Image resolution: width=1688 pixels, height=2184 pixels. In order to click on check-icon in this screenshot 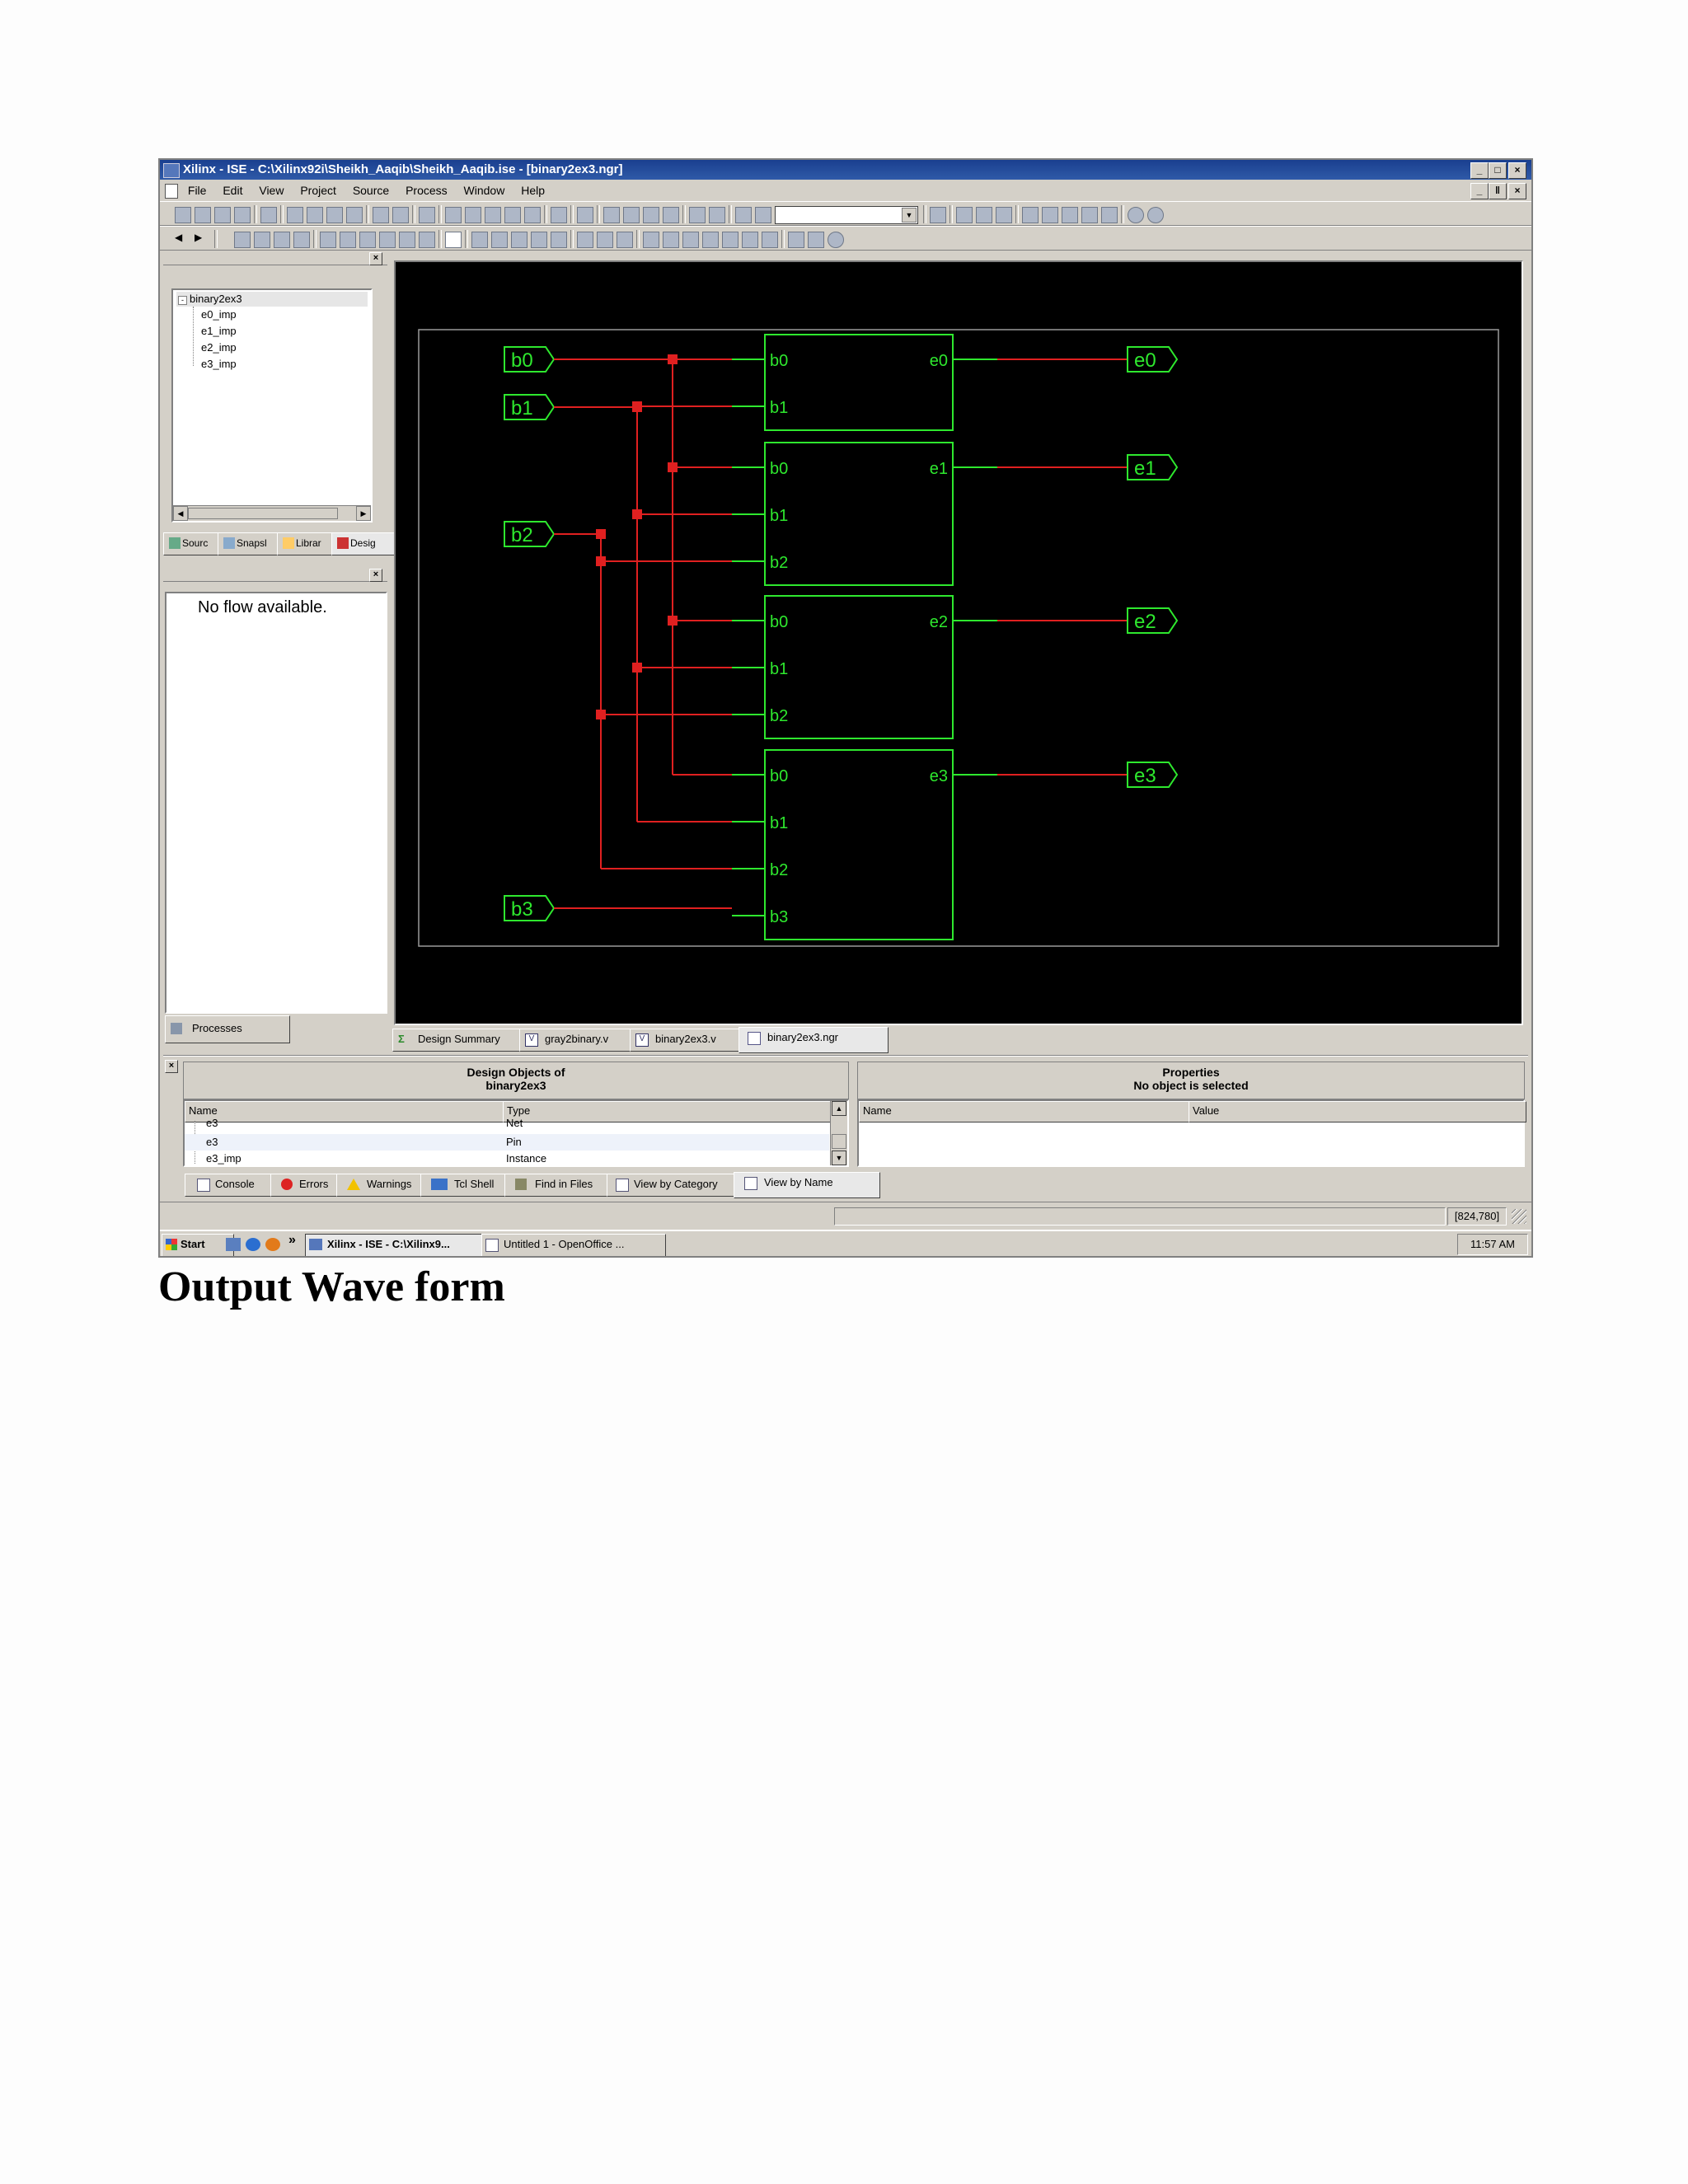, I will do `click(427, 215)`.